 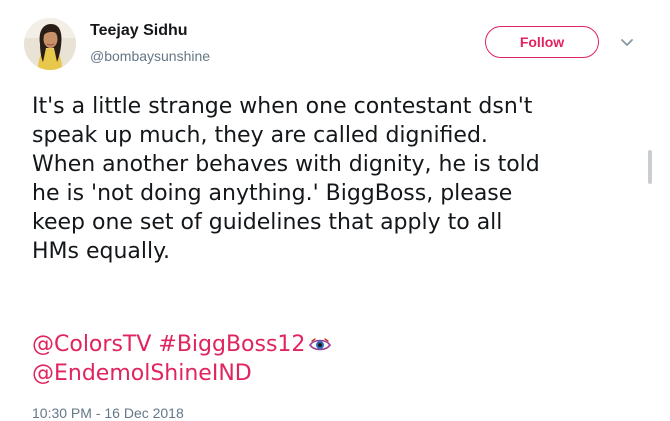 What do you see at coordinates (627, 43) in the screenshot?
I see `chevron-down-icon` at bounding box center [627, 43].